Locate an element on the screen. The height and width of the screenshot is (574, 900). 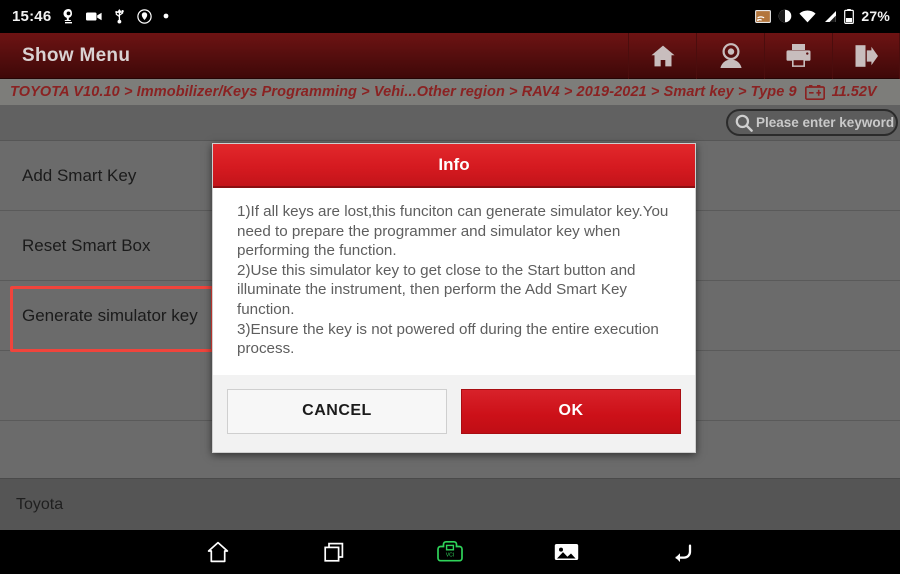
nav-recents-icon is located at coordinates (334, 552).